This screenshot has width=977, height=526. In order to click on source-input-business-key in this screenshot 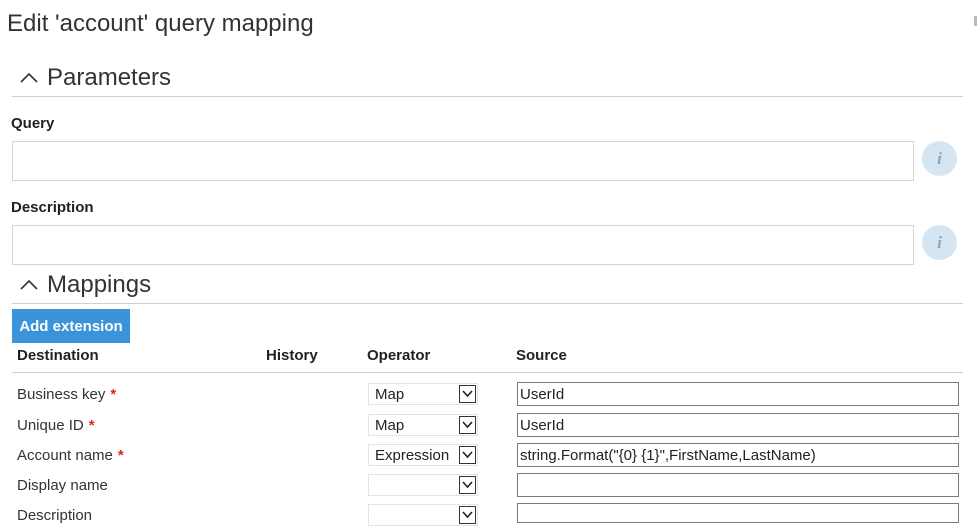, I will do `click(738, 394)`.